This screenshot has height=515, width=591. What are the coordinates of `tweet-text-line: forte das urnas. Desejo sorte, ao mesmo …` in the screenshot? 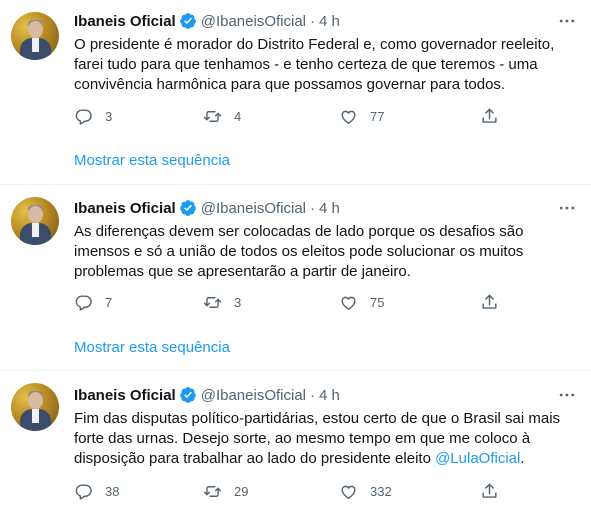 It's located at (302, 438).